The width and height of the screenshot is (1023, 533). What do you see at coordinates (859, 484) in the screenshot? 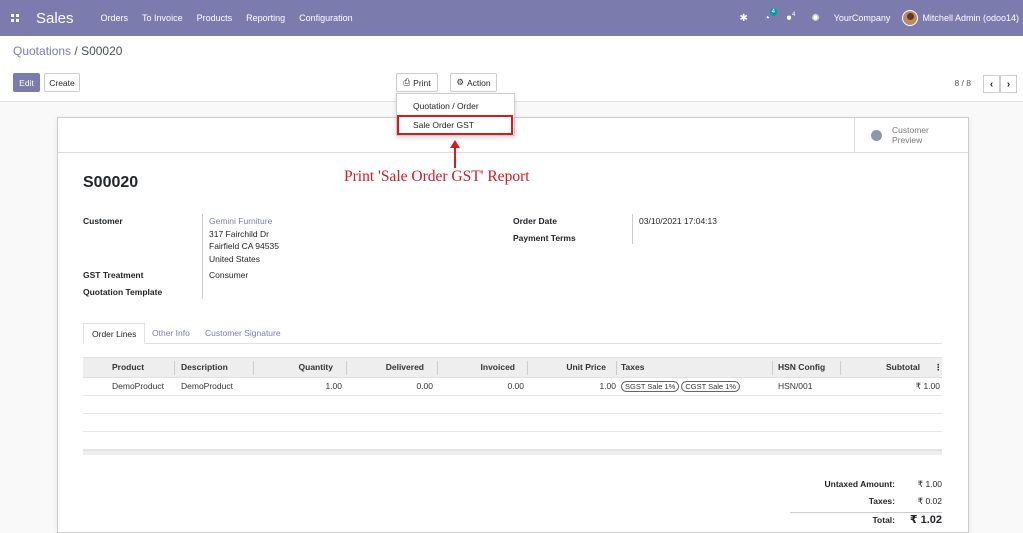
I see `untaxed-amount-label: Untaxed Amount:` at bounding box center [859, 484].